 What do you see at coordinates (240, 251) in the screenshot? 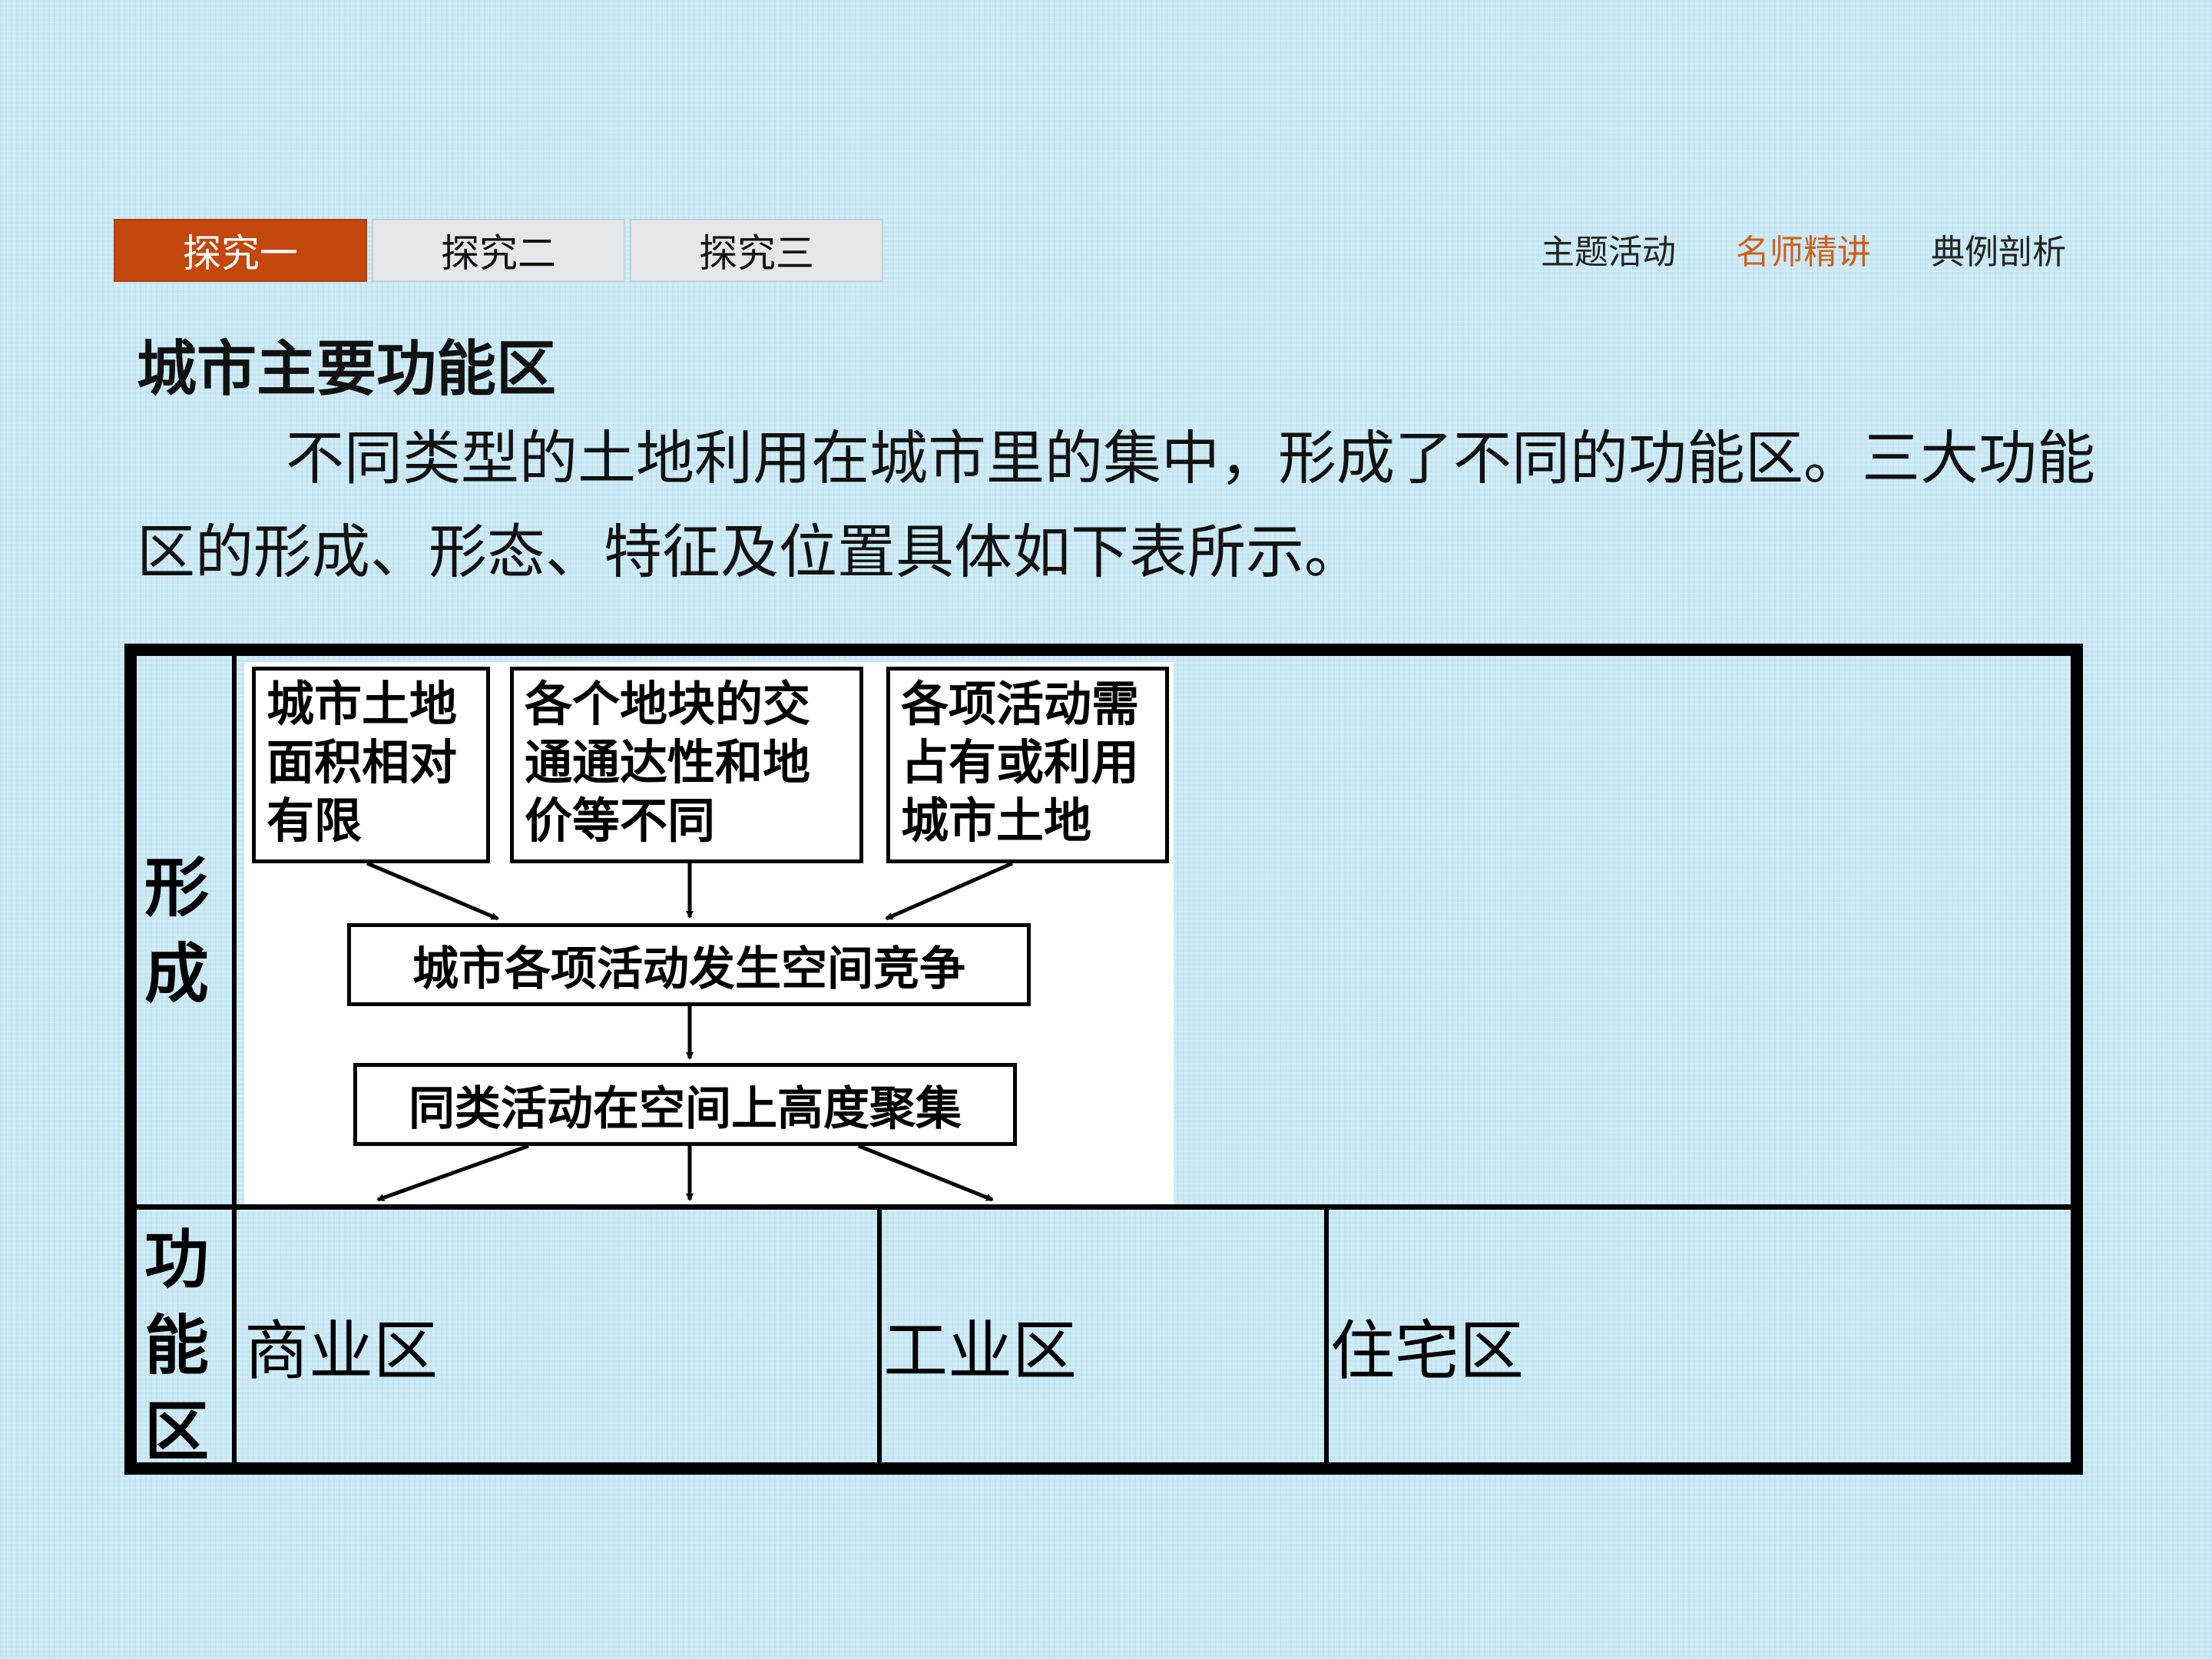
I see `tab-explore-1: 探究一` at bounding box center [240, 251].